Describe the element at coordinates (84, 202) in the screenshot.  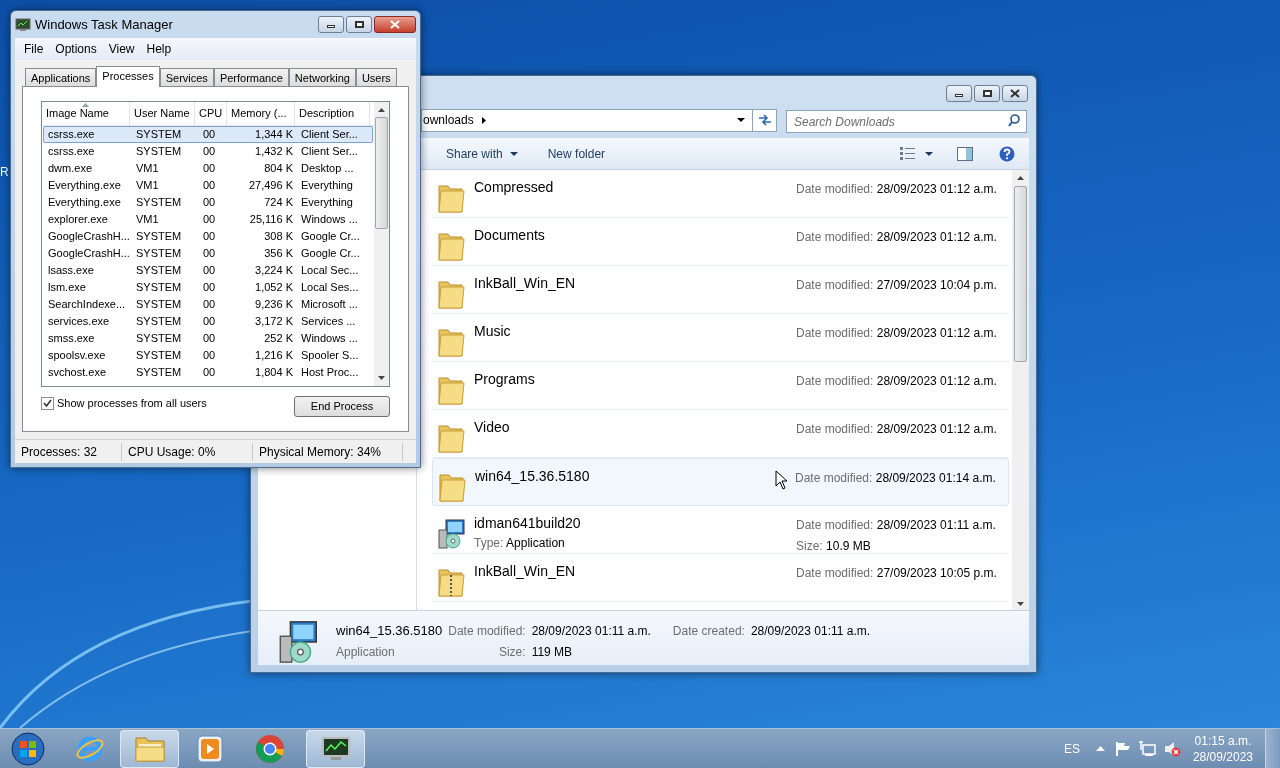
I see `table-cell-text: Everything.exe` at that location.